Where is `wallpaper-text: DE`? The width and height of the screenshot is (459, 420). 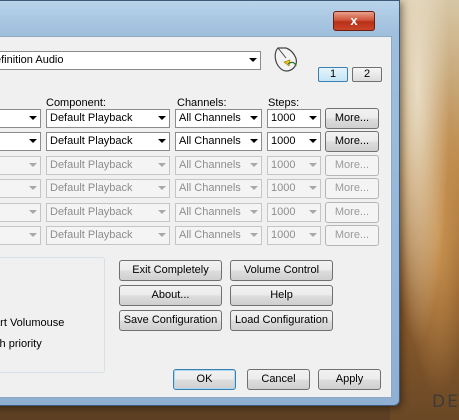 wallpaper-text: DE is located at coordinates (445, 402).